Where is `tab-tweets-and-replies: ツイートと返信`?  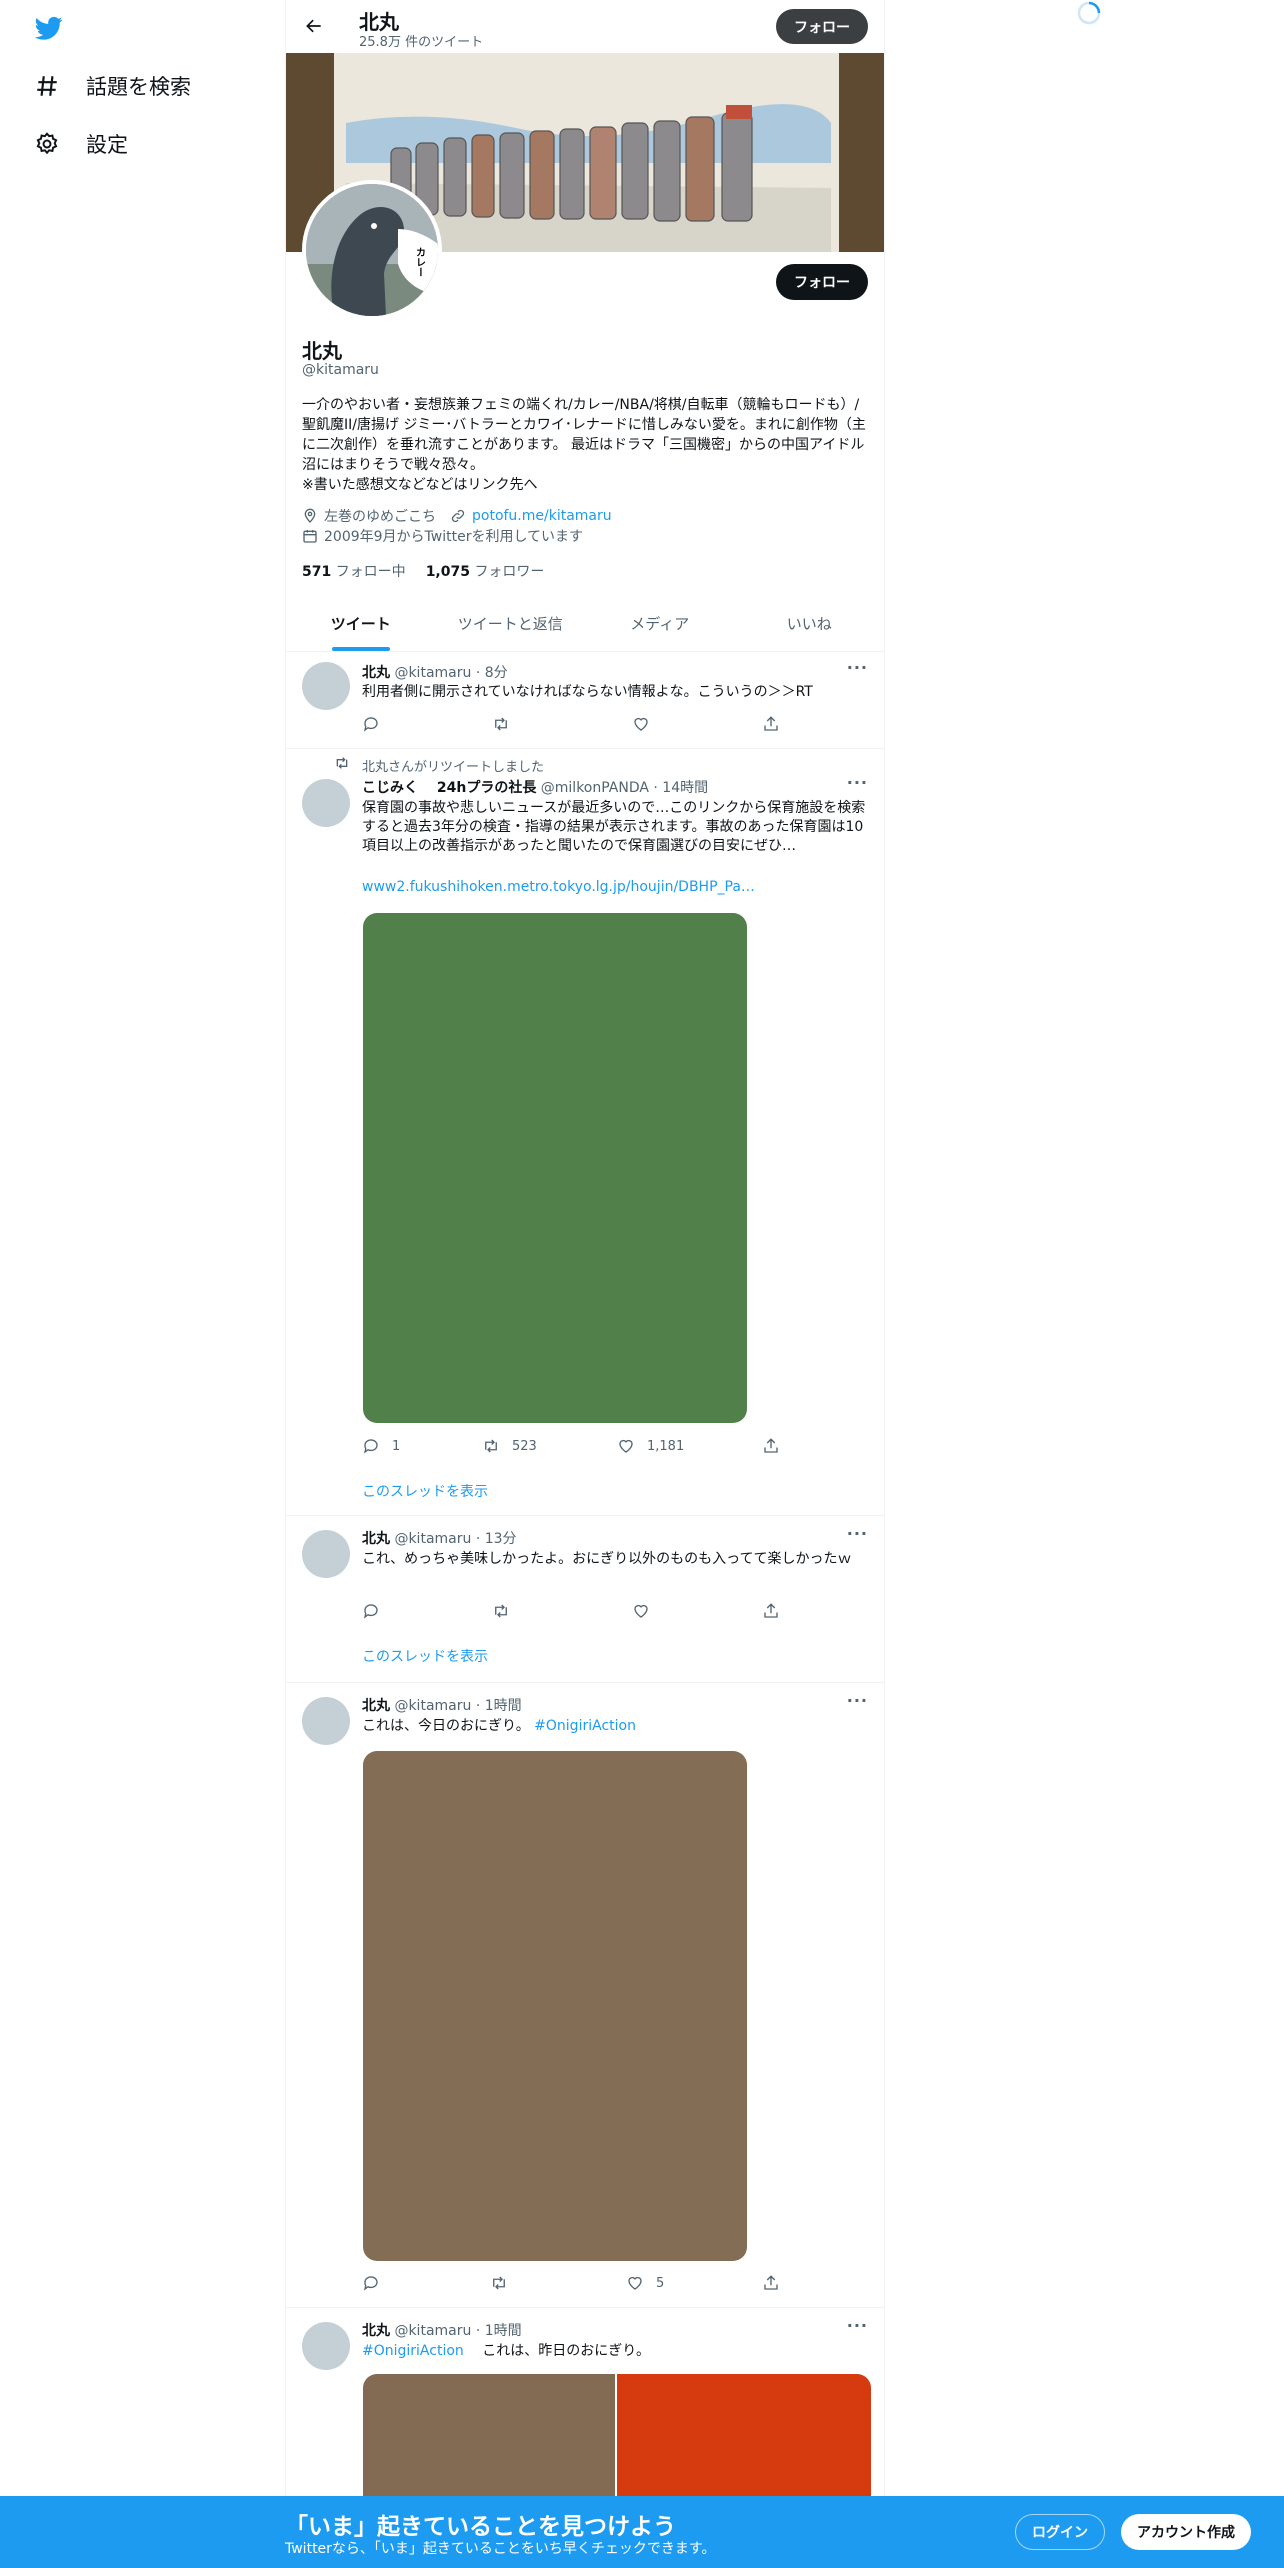 tab-tweets-and-replies: ツイートと返信 is located at coordinates (511, 623).